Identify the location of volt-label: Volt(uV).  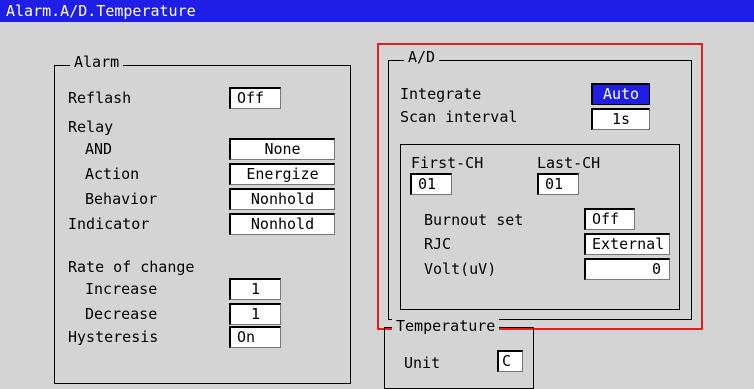
(460, 269).